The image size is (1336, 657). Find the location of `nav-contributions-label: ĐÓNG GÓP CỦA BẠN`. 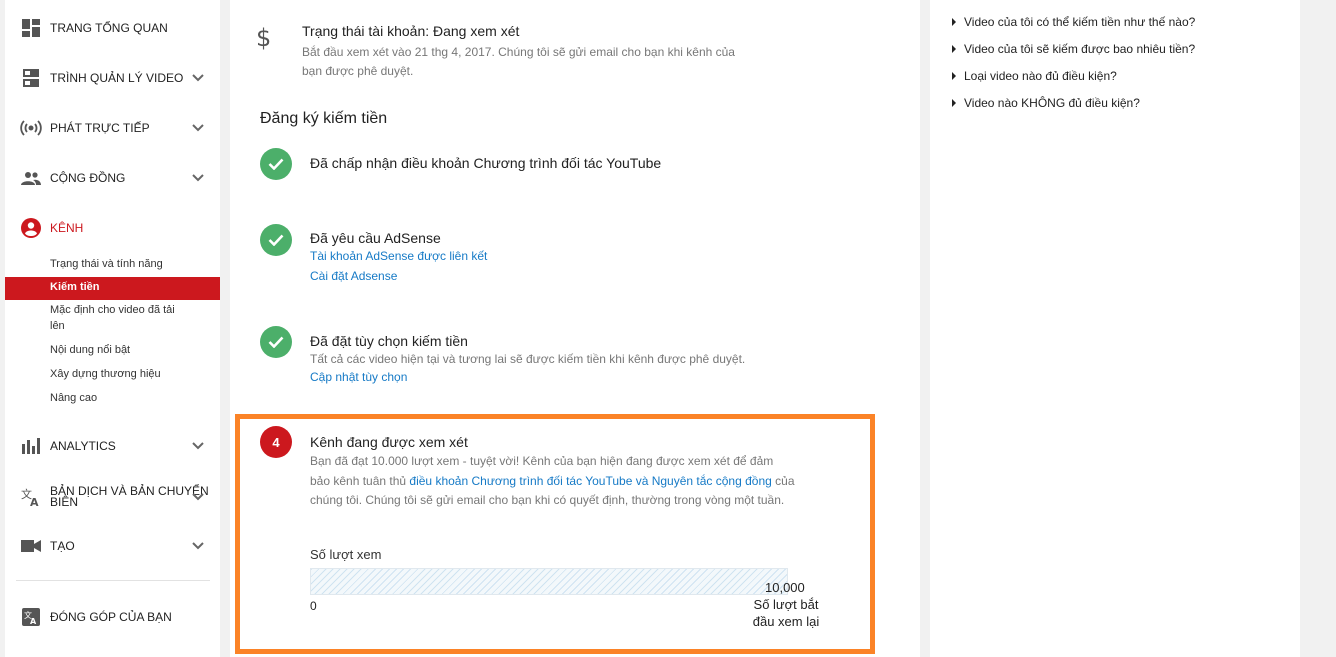

nav-contributions-label: ĐÓNG GÓP CỦA BẠN is located at coordinates (111, 617).